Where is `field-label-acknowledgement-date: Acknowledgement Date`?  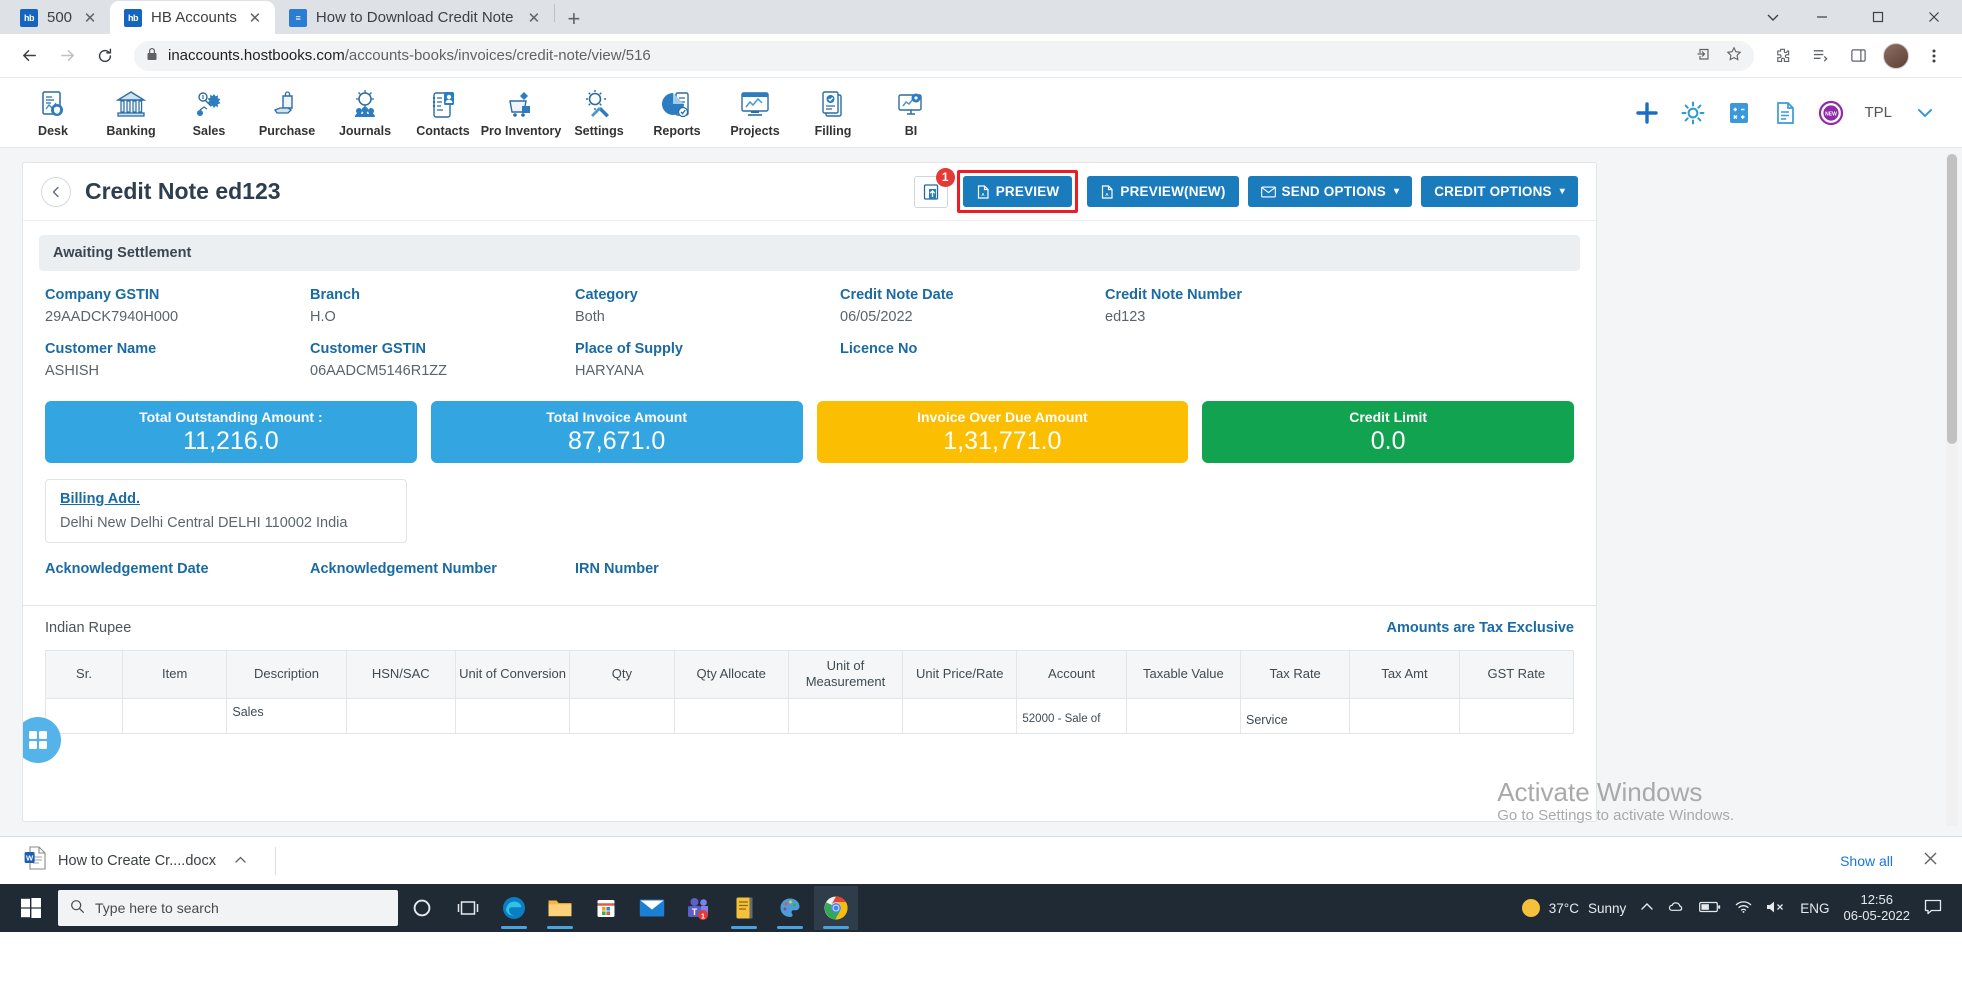
field-label-acknowledgement-date: Acknowledgement Date is located at coordinates (127, 569).